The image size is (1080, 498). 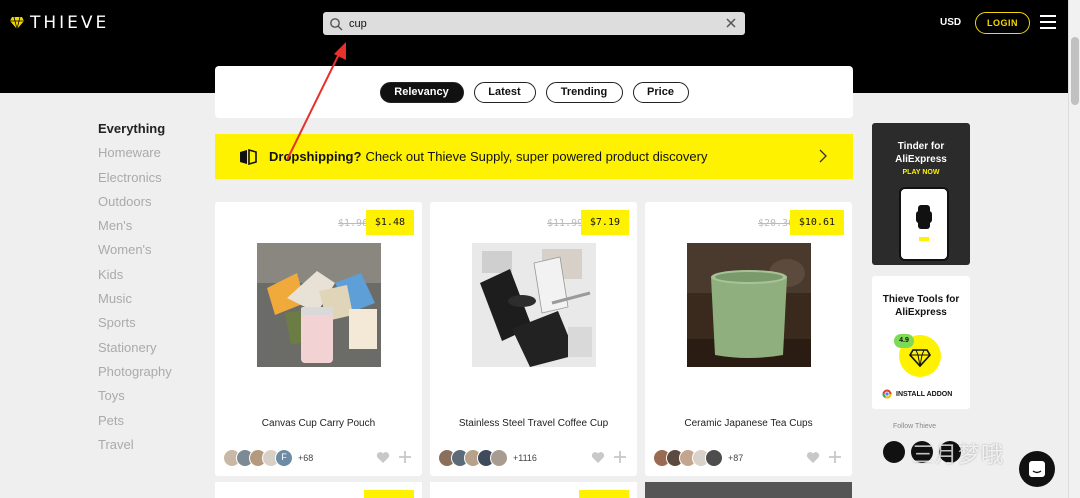 I want to click on product-card: $1.96 $1.48 Canvas Cup Carry Pouch F +68, so click(x=318, y=339).